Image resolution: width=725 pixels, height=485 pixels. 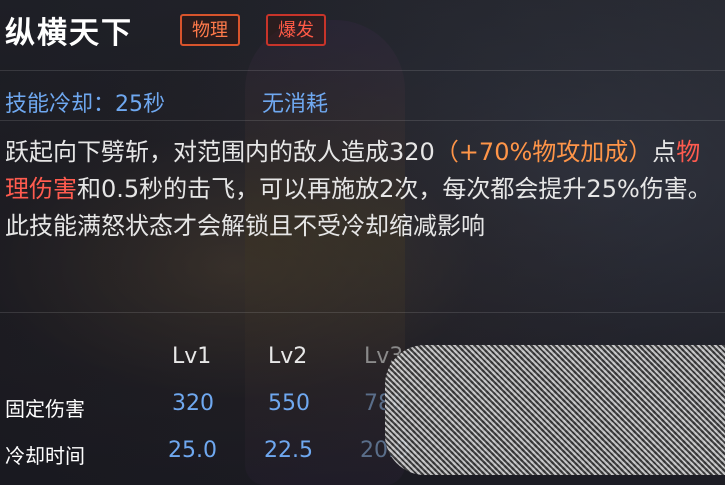 I want to click on desc-bonus-scaling: （+70%物攻加成）, so click(x=543, y=152).